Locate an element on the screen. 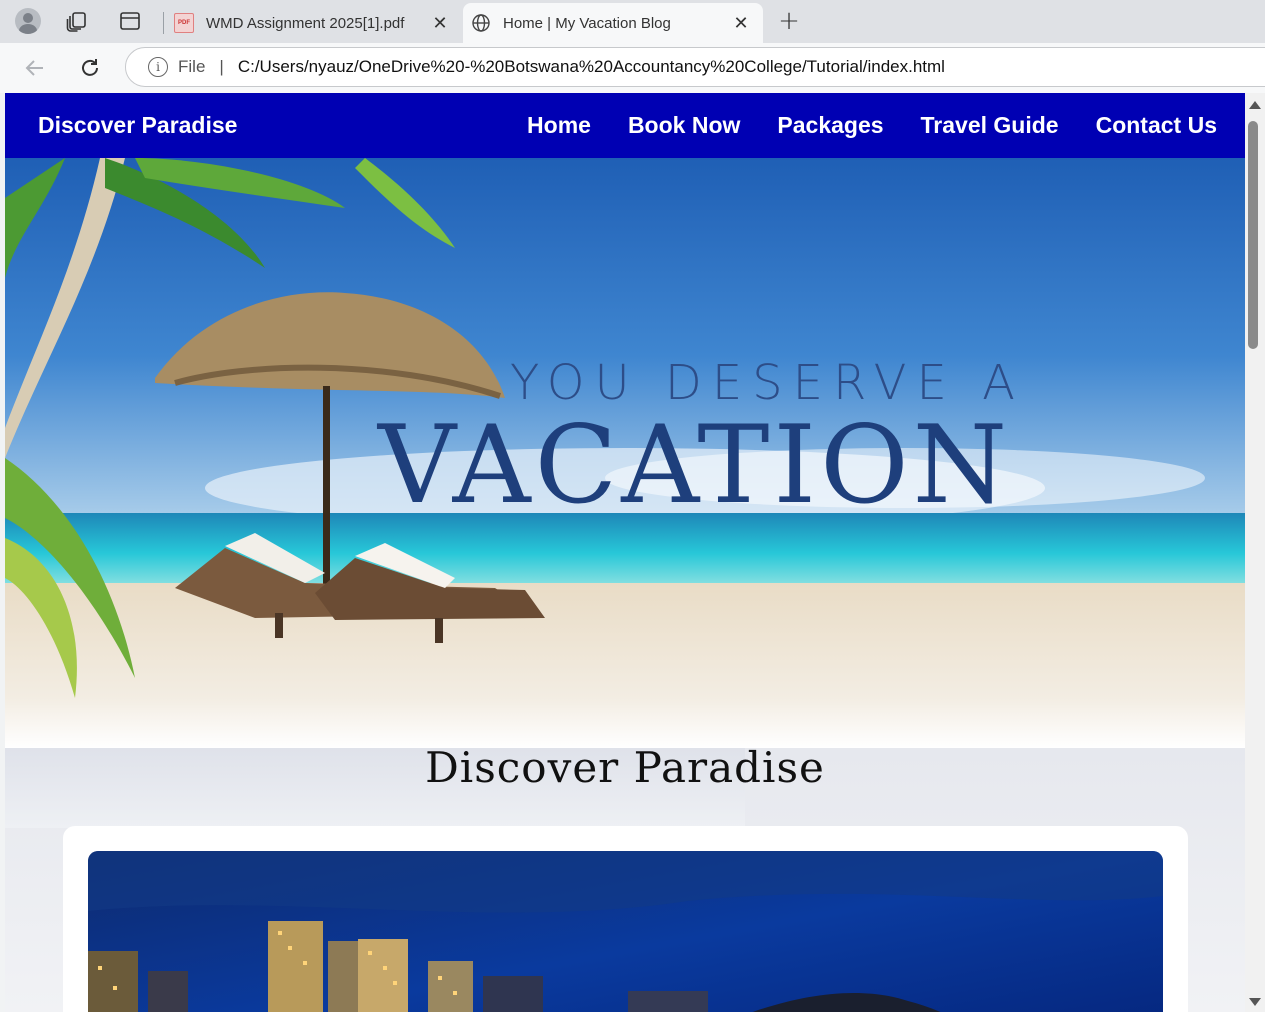 Image resolution: width=1265 pixels, height=1012 pixels. reload-icon is located at coordinates (90, 68).